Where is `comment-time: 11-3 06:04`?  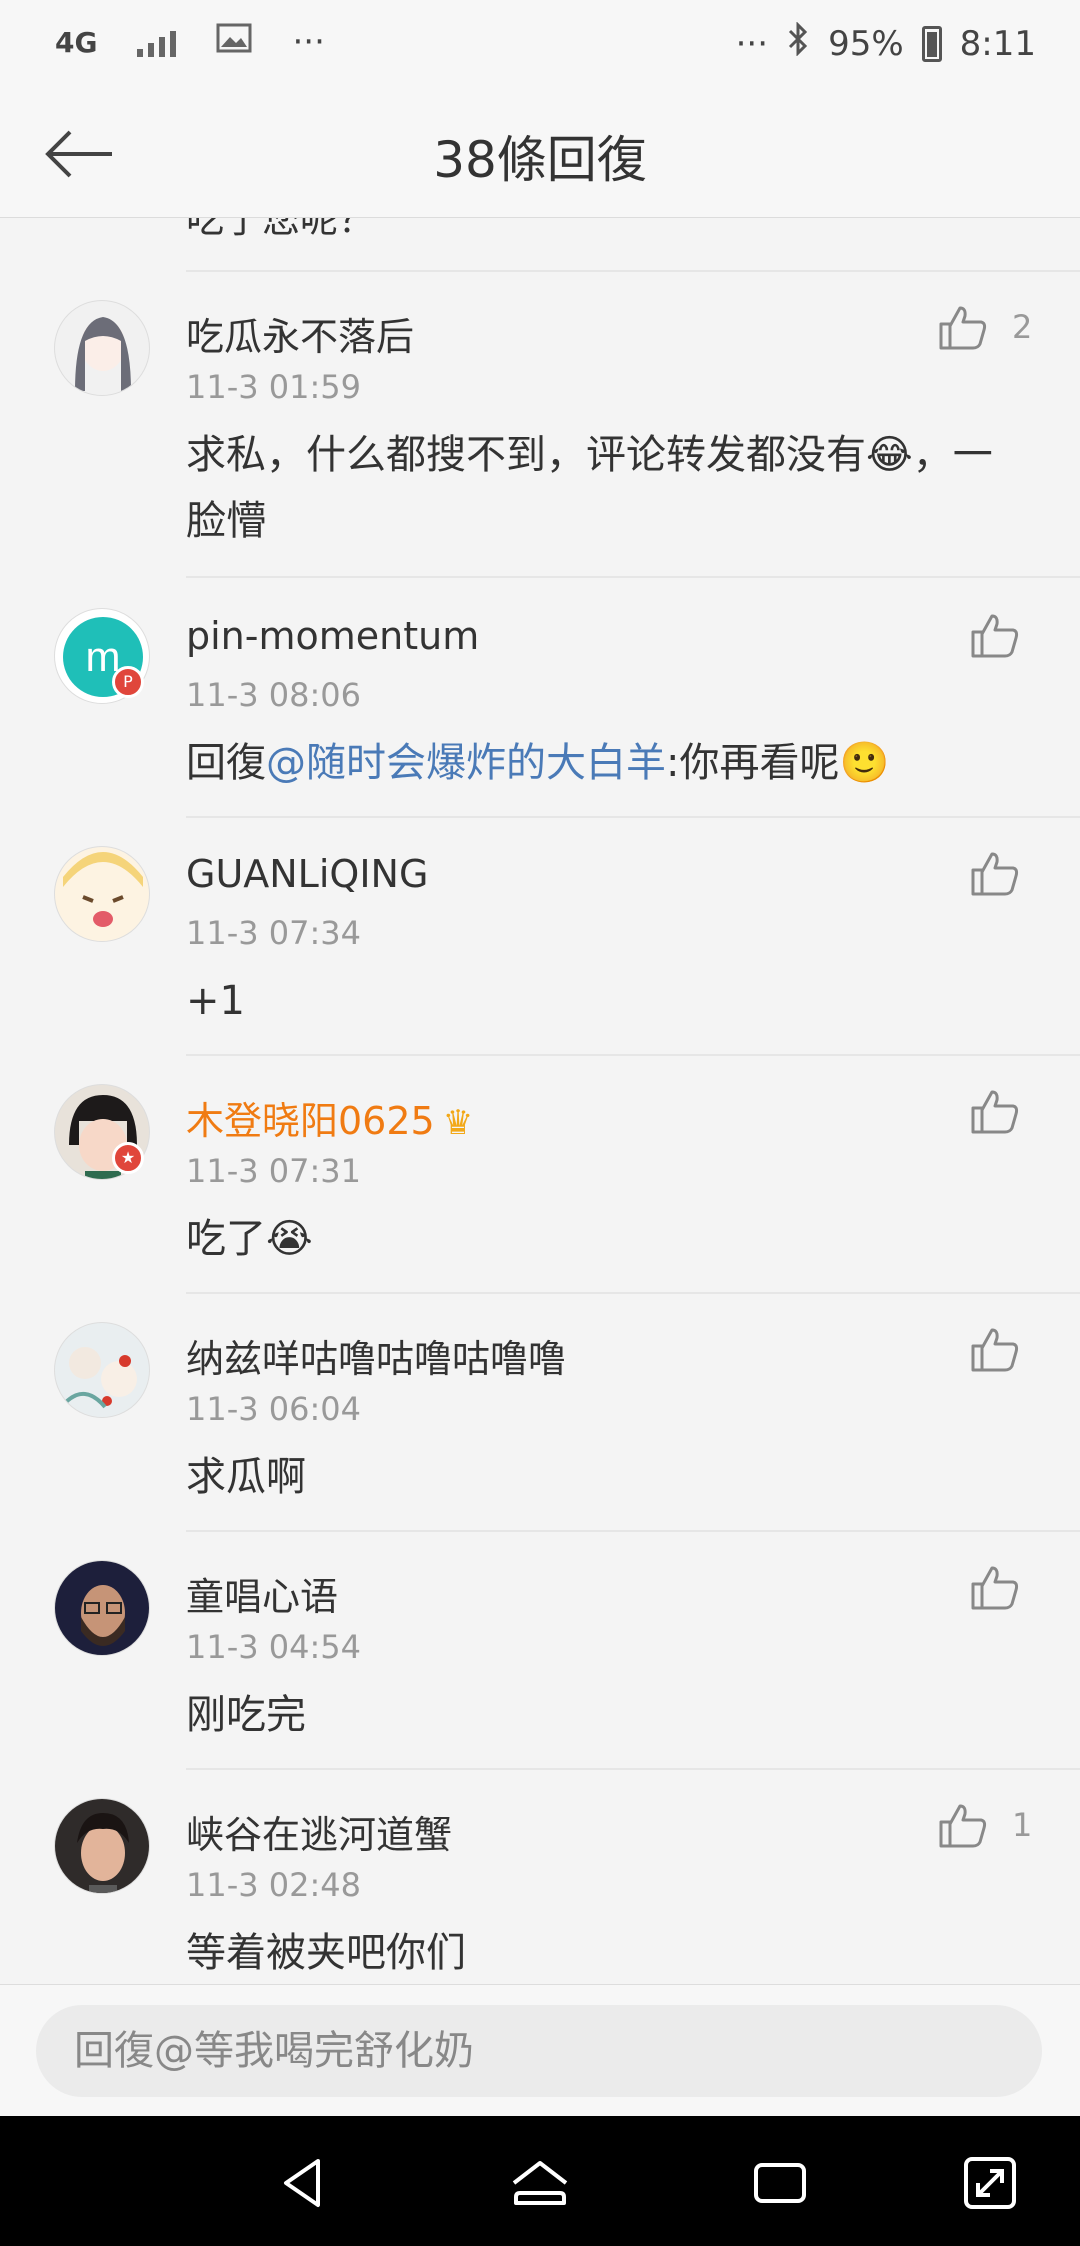 comment-time: 11-3 06:04 is located at coordinates (274, 1409).